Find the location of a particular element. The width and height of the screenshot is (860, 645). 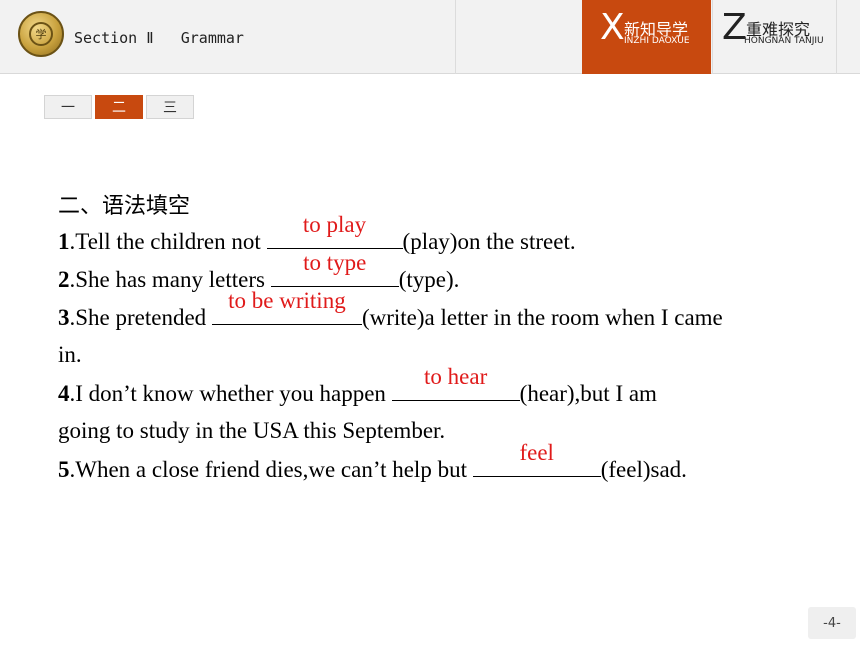

logo-emblem: 学 is located at coordinates (41, 34).